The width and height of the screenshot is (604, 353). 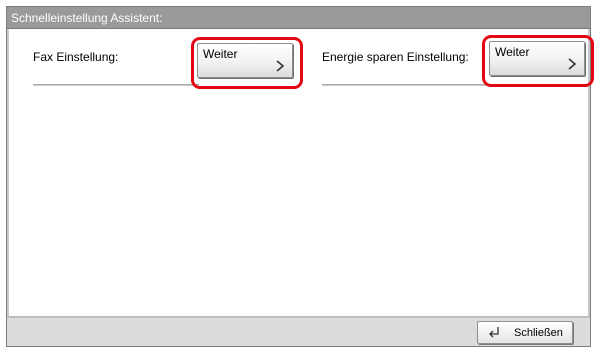 What do you see at coordinates (538, 61) in the screenshot?
I see `energy-button-highlight` at bounding box center [538, 61].